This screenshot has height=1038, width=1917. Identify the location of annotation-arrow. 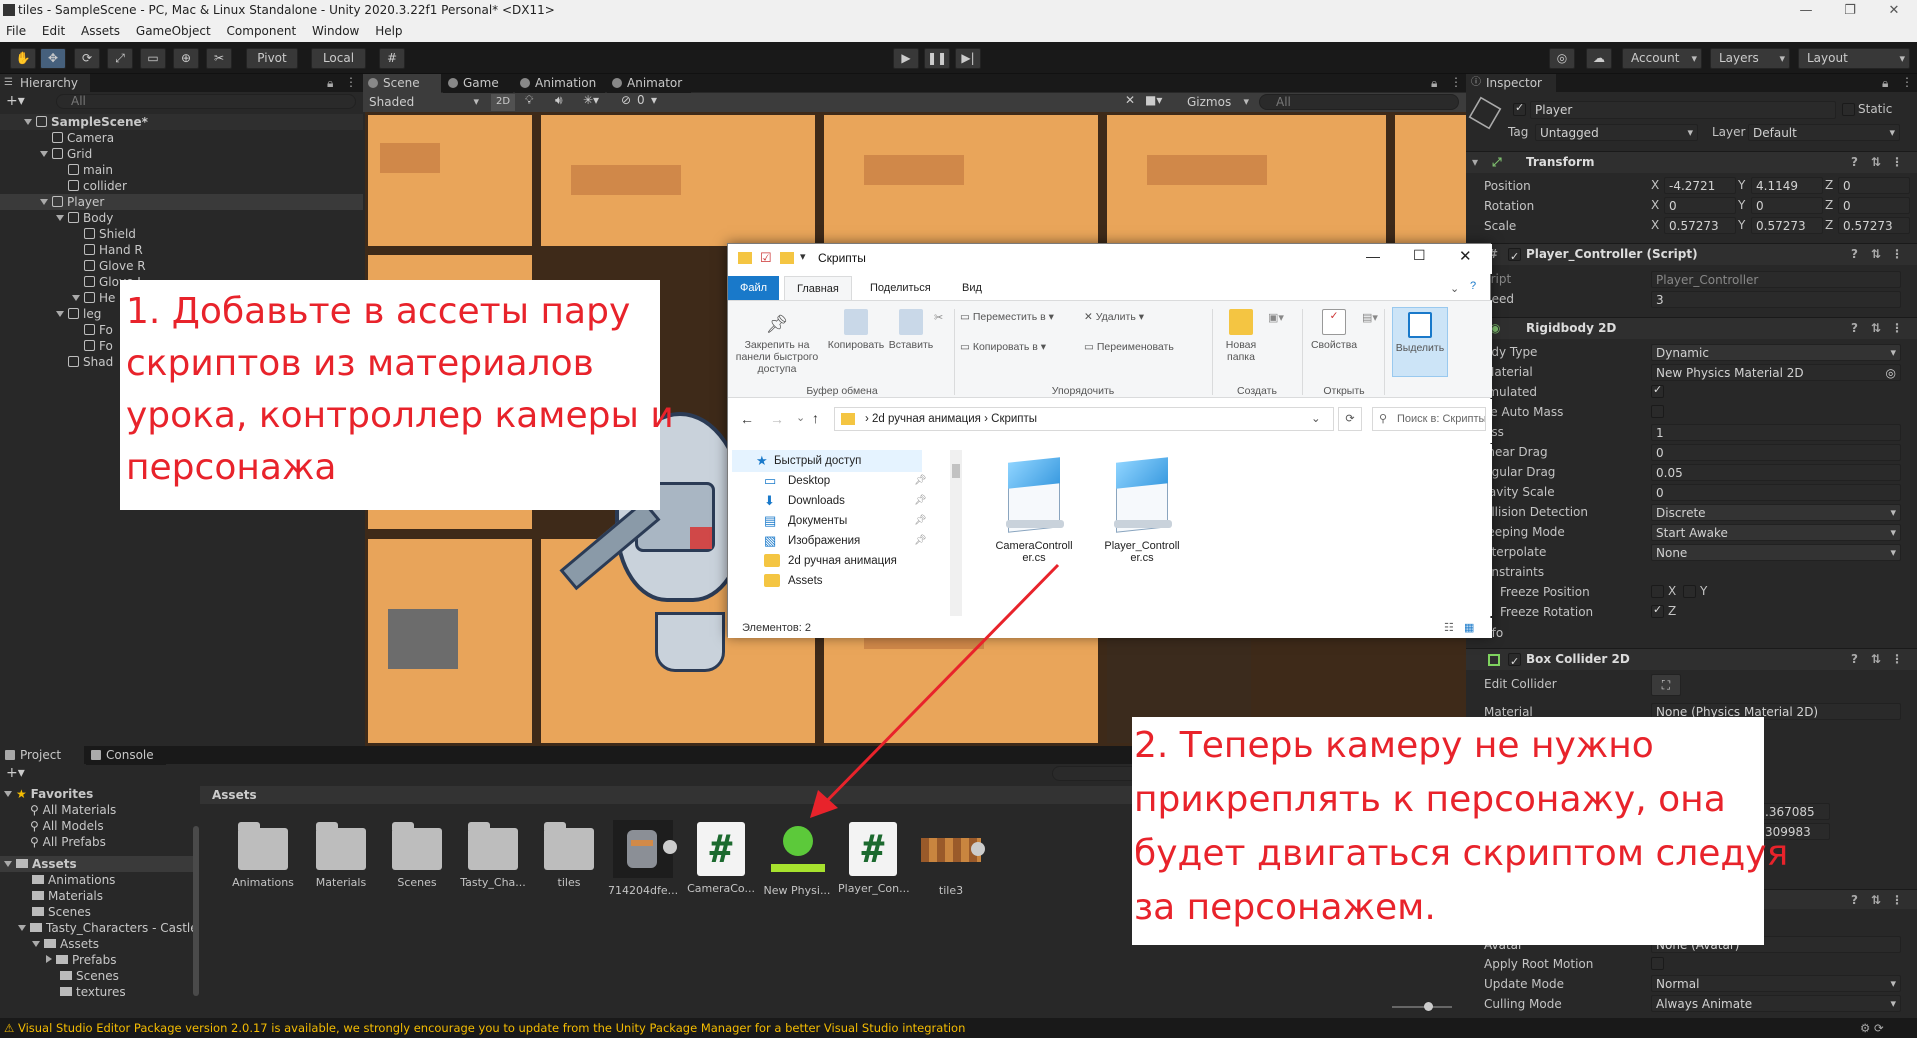
(935, 690).